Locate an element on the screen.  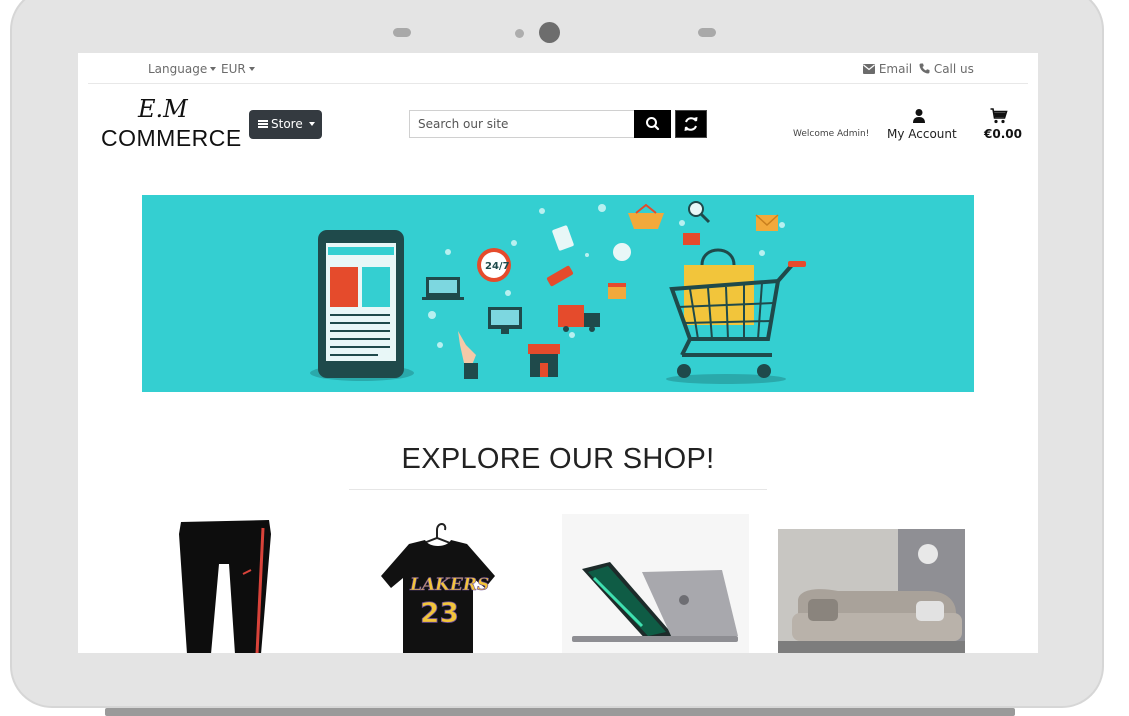
product-card-pants is located at coordinates (222, 583).